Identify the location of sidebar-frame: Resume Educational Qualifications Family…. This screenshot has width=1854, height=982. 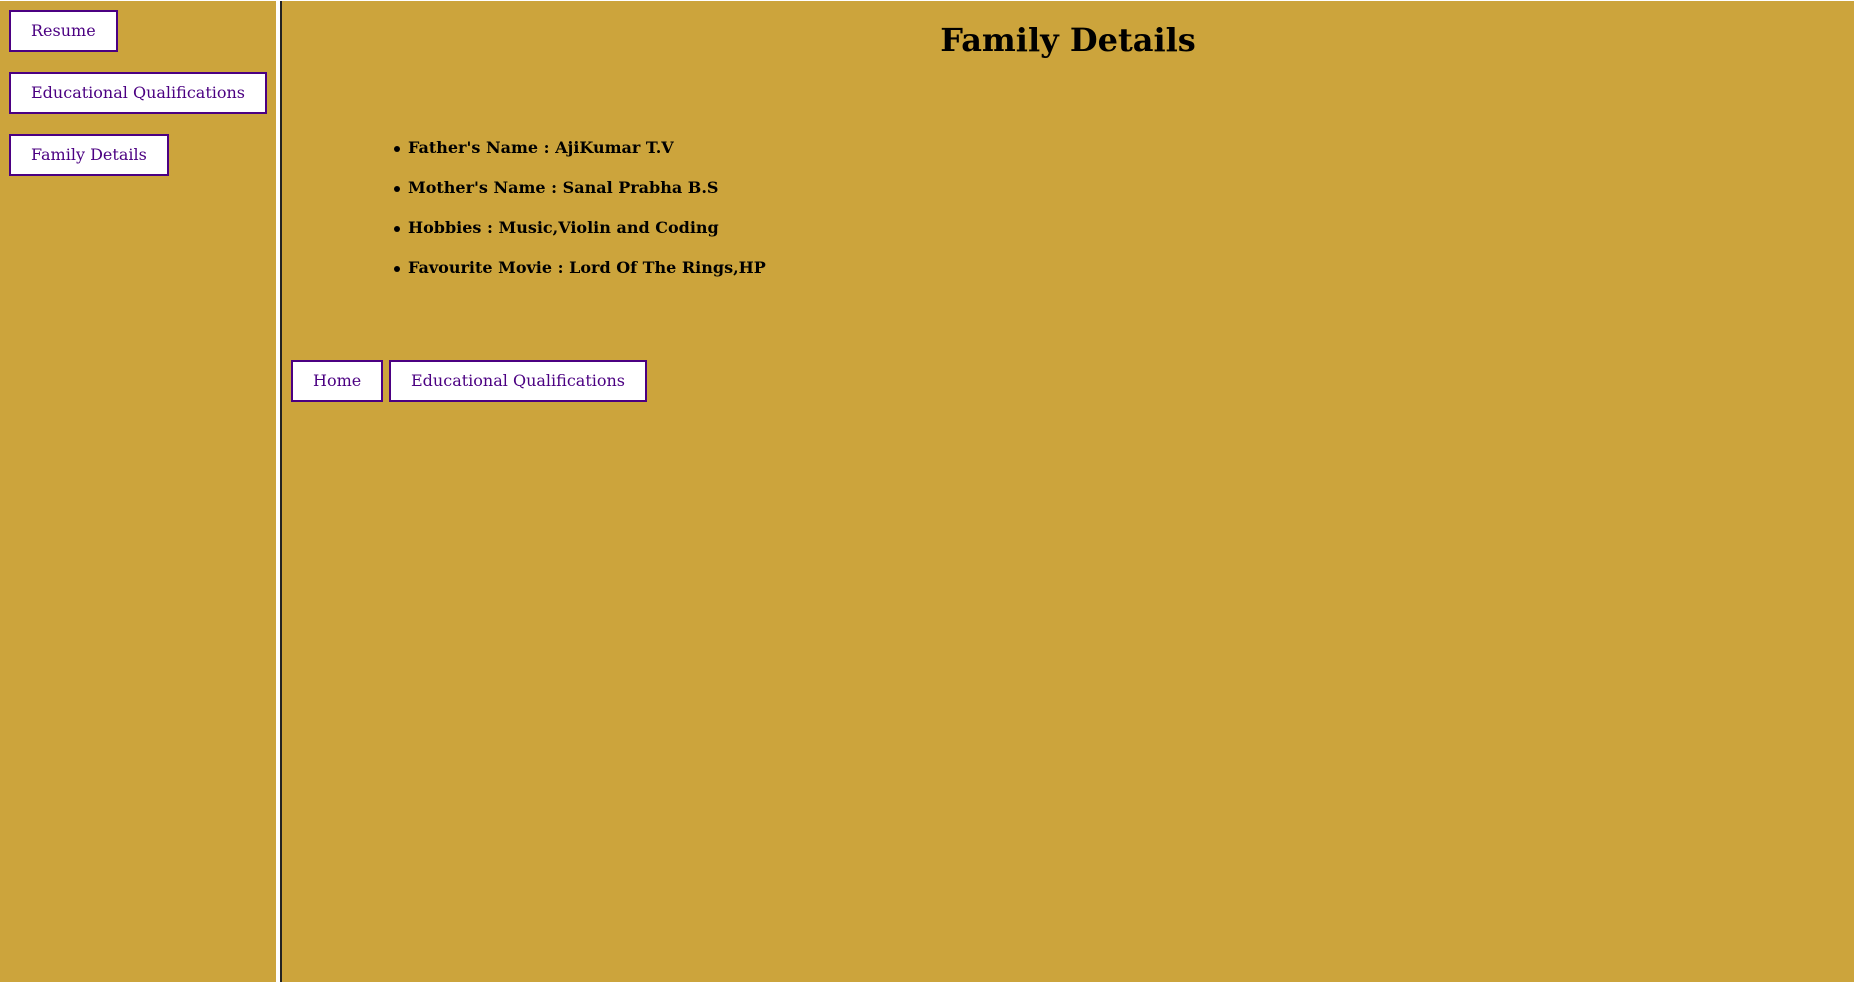
(138, 491).